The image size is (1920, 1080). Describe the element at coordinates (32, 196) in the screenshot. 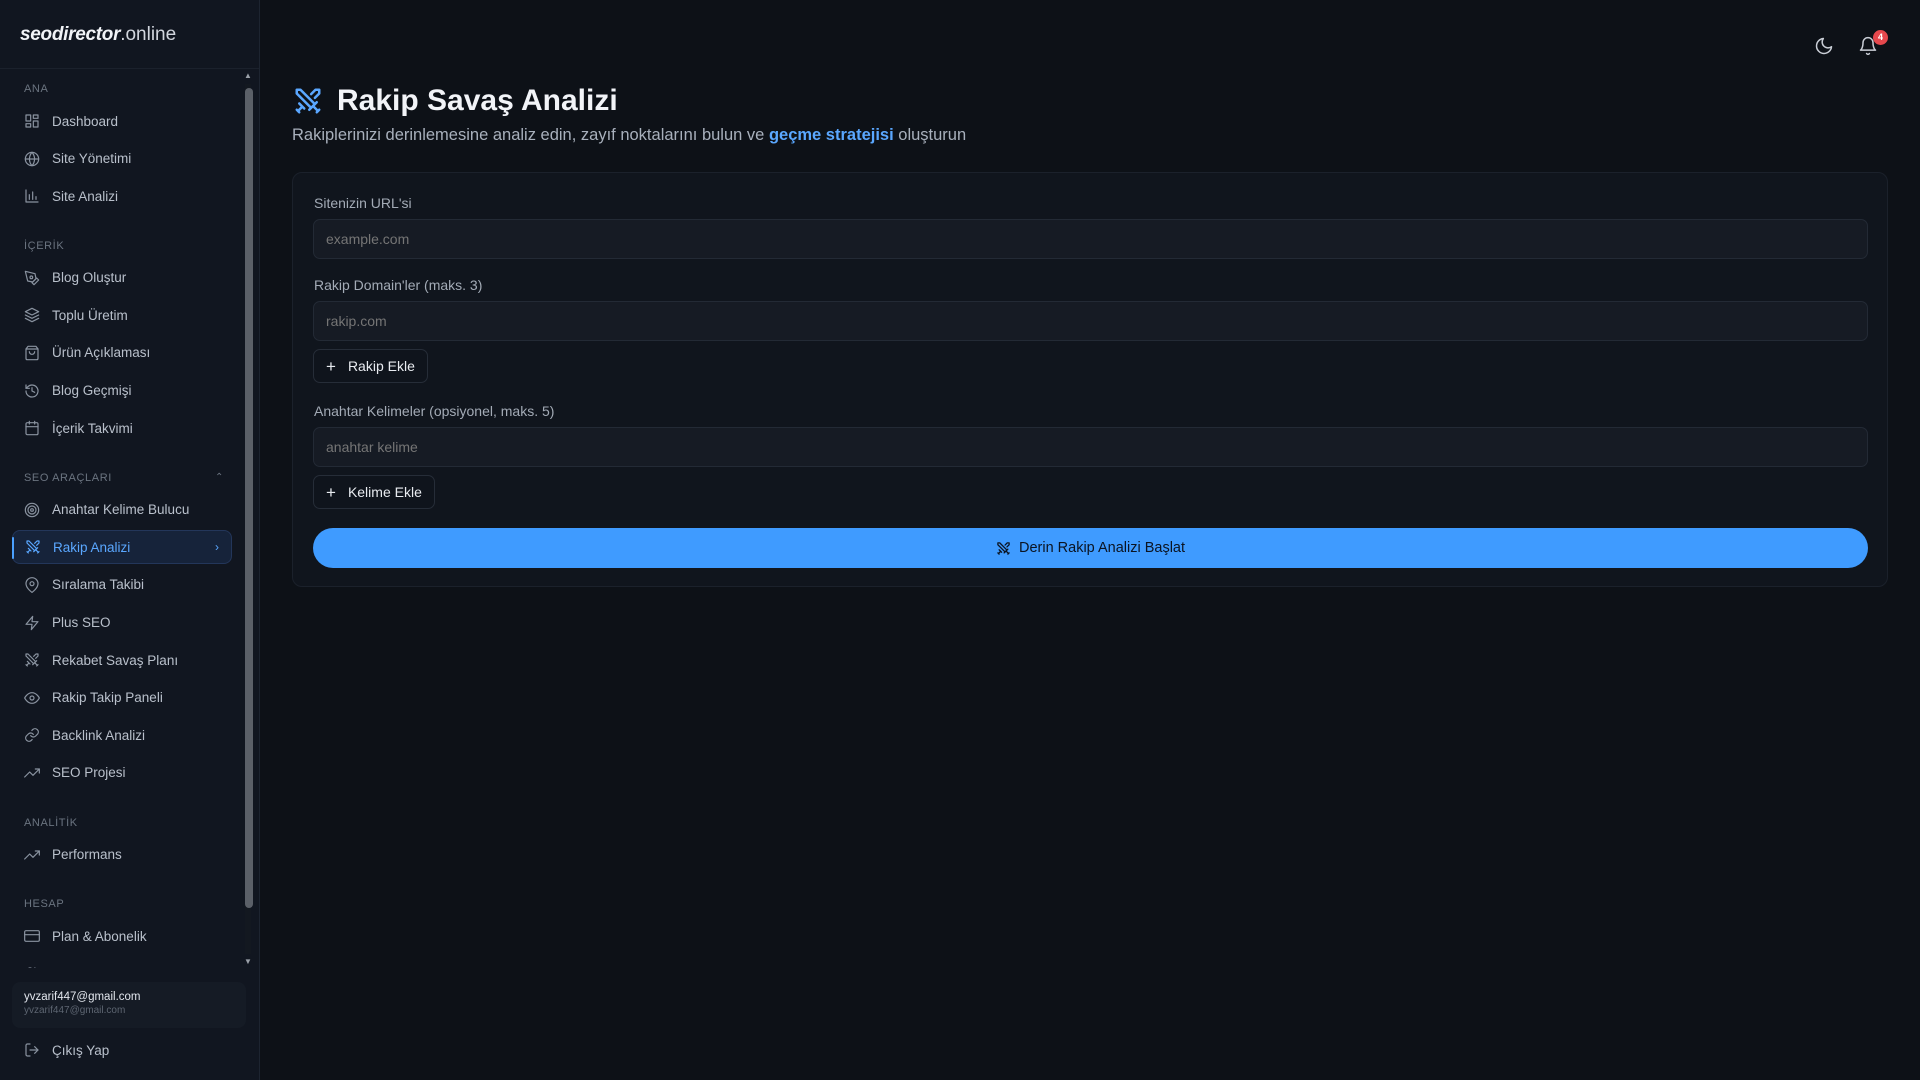

I see `bar-chart-icon` at that location.